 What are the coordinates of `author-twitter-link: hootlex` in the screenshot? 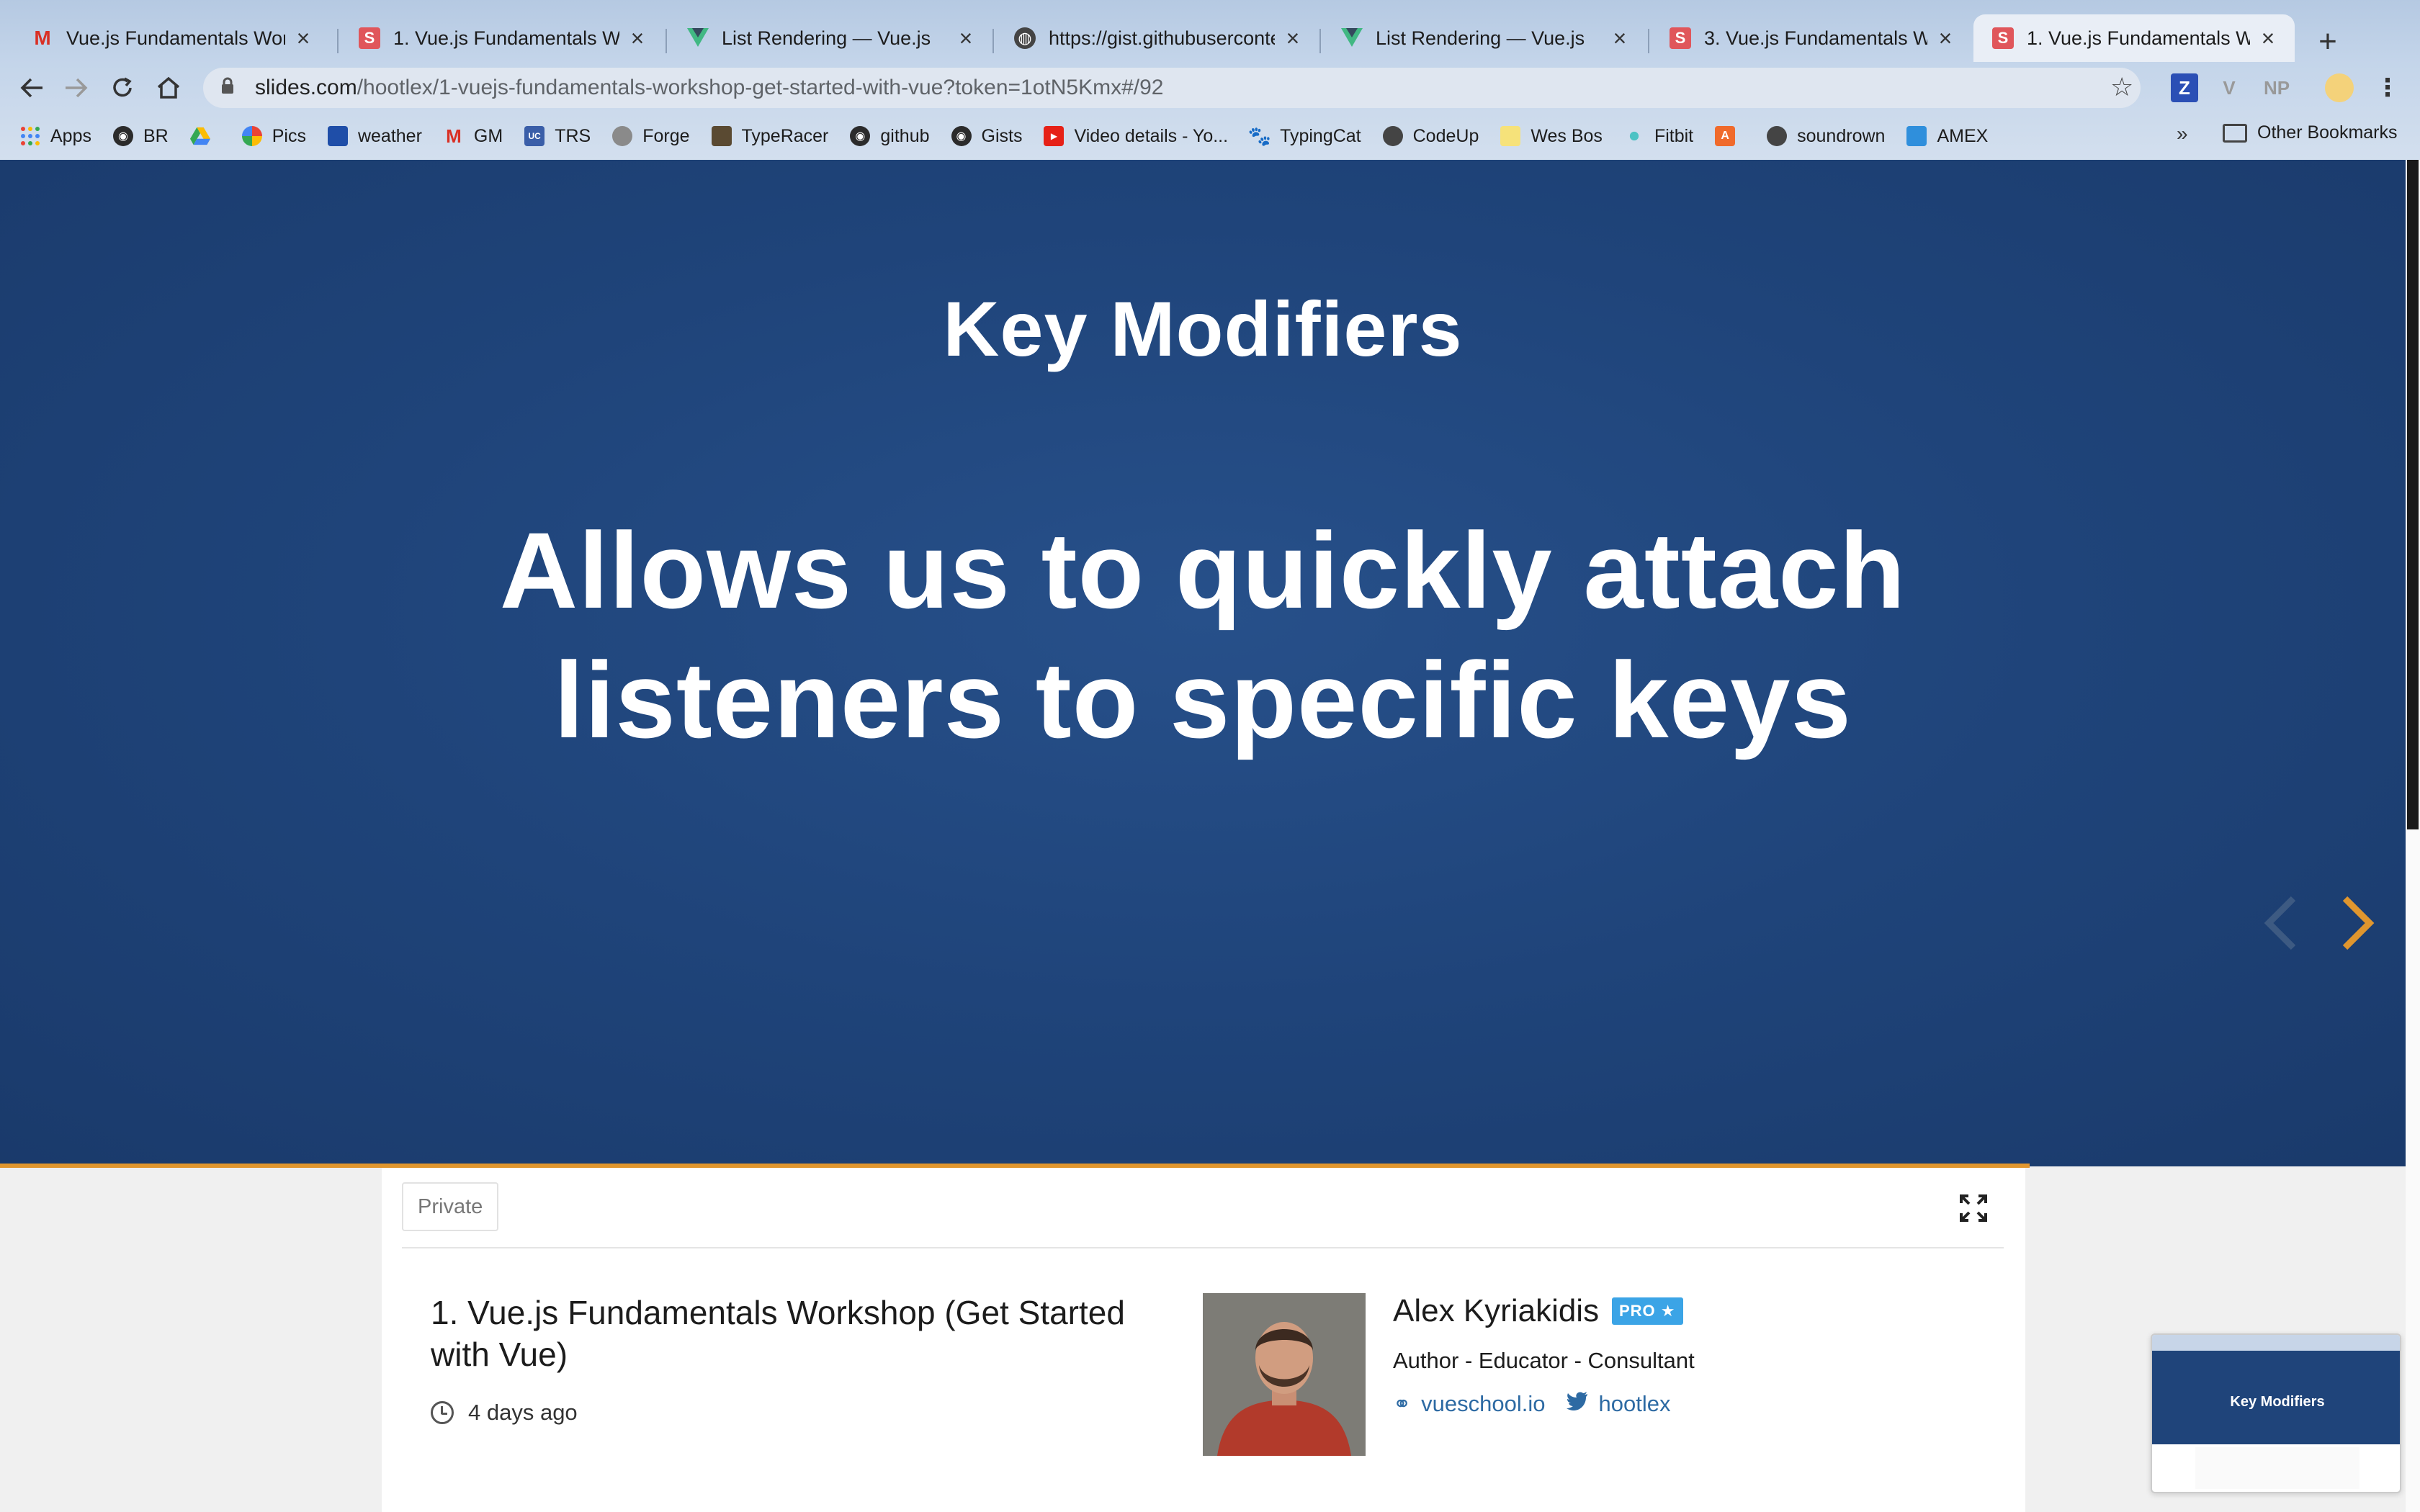 It's located at (1618, 1404).